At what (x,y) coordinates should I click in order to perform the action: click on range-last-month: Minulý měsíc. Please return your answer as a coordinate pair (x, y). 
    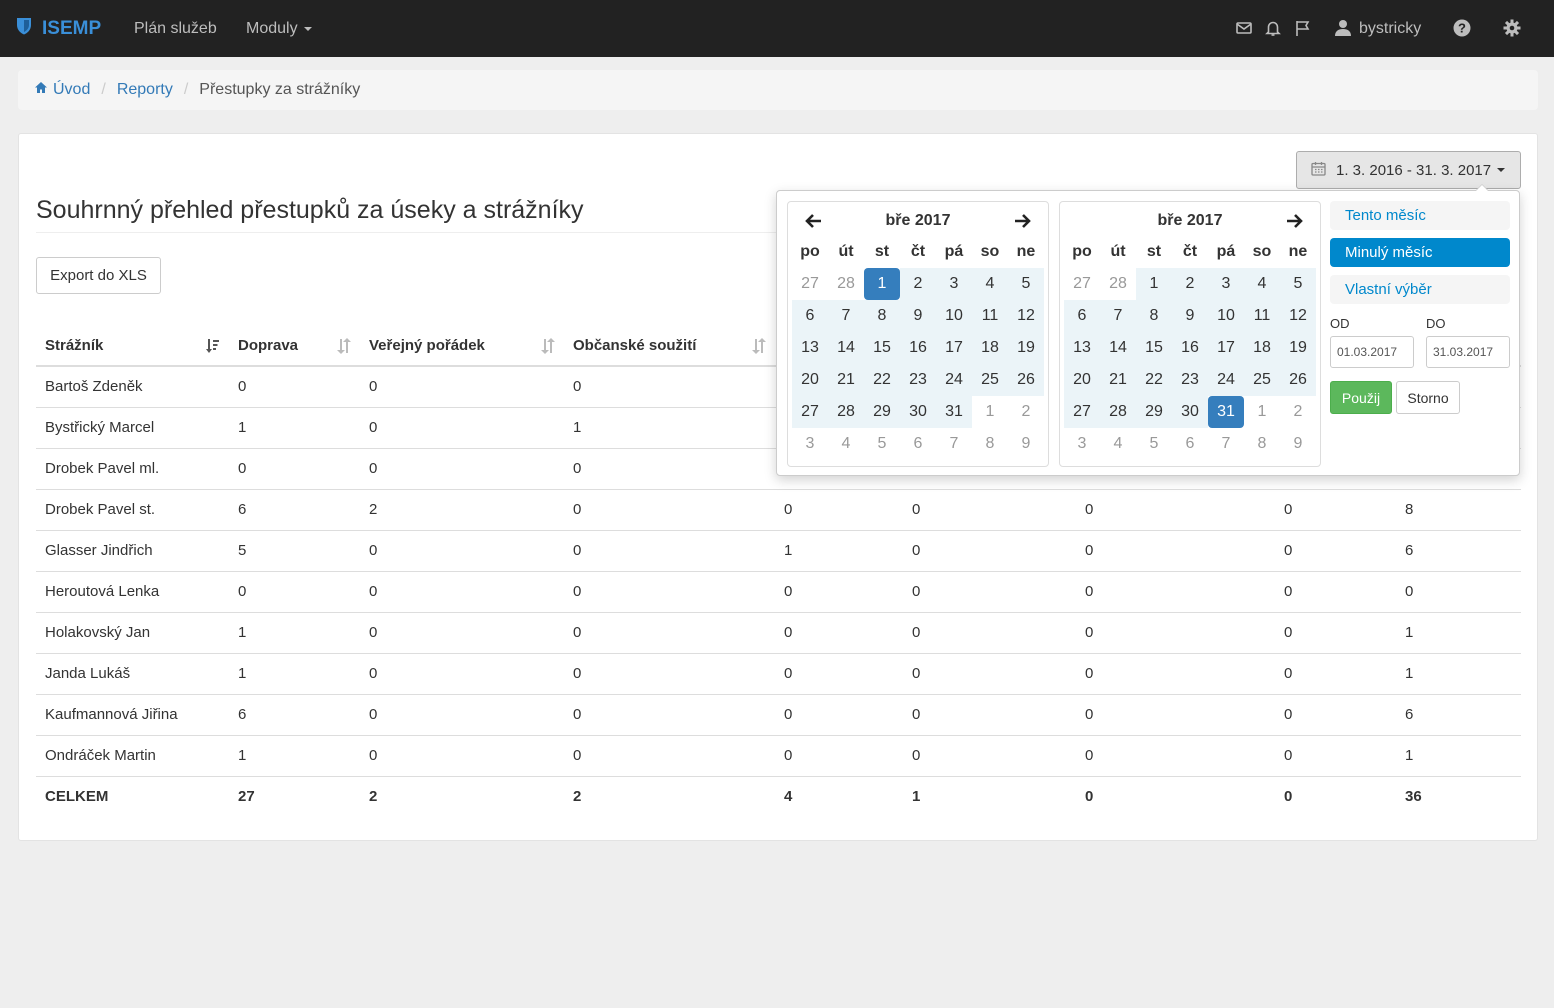
    Looking at the image, I should click on (1420, 252).